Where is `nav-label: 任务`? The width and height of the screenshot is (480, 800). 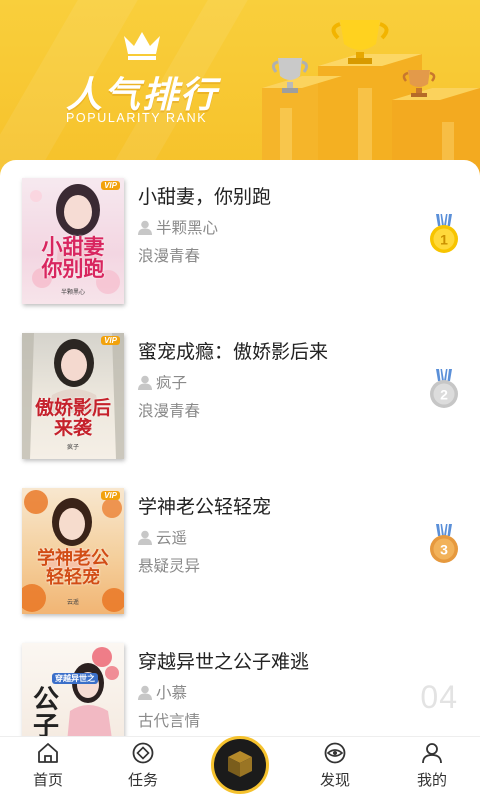 nav-label: 任务 is located at coordinates (142, 780).